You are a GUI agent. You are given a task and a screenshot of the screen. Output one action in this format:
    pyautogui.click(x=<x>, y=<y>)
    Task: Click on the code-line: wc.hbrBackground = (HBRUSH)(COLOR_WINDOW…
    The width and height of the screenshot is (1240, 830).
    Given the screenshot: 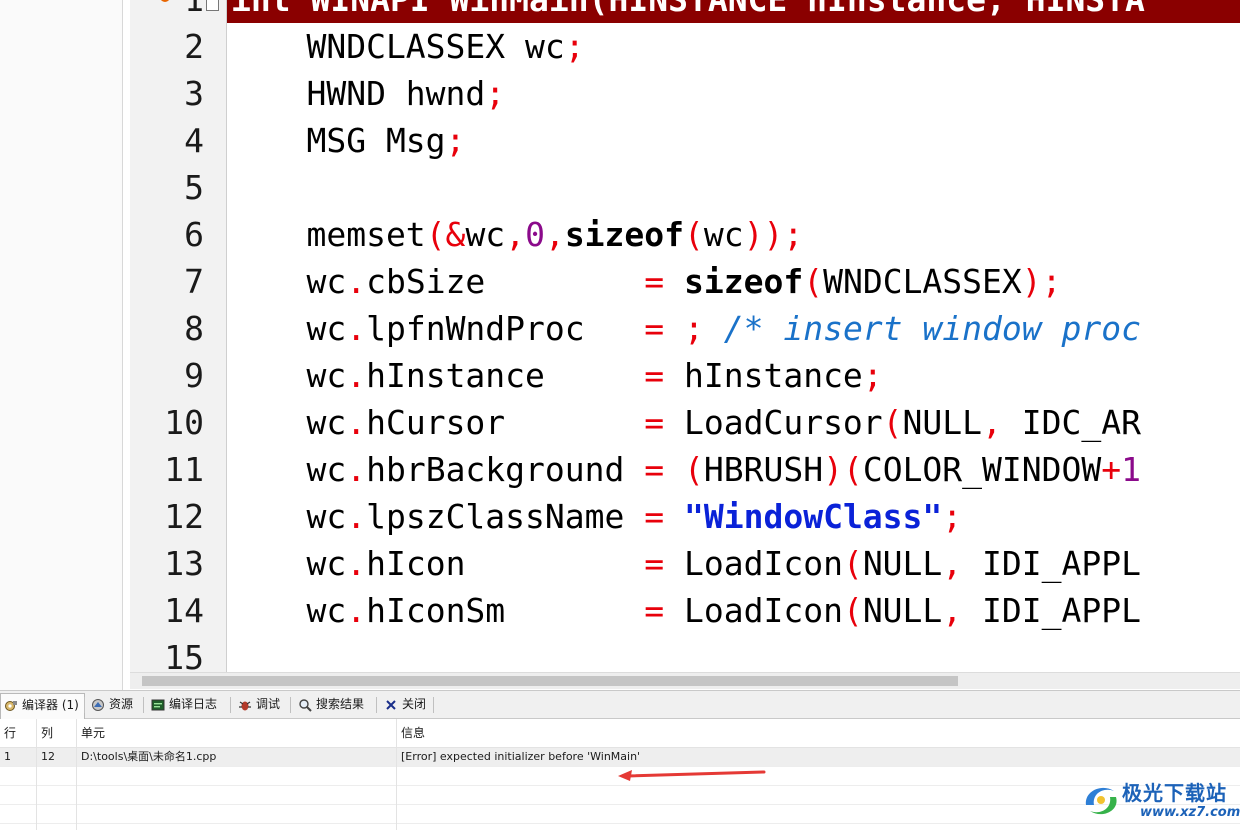 What is the action you would take?
    pyautogui.click(x=684, y=469)
    